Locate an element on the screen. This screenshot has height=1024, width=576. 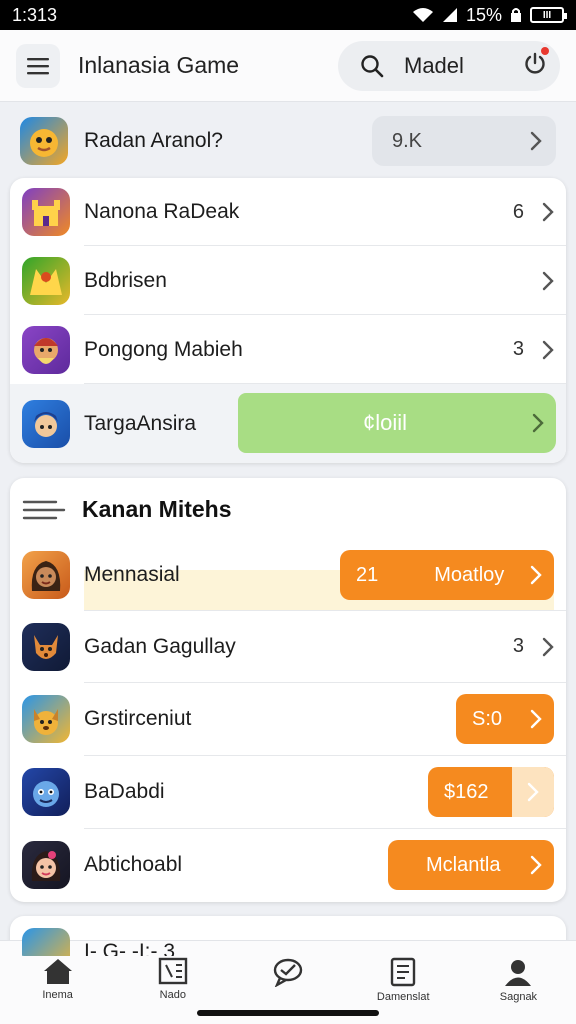
featured-count: 9.K is located at coordinates (407, 140).